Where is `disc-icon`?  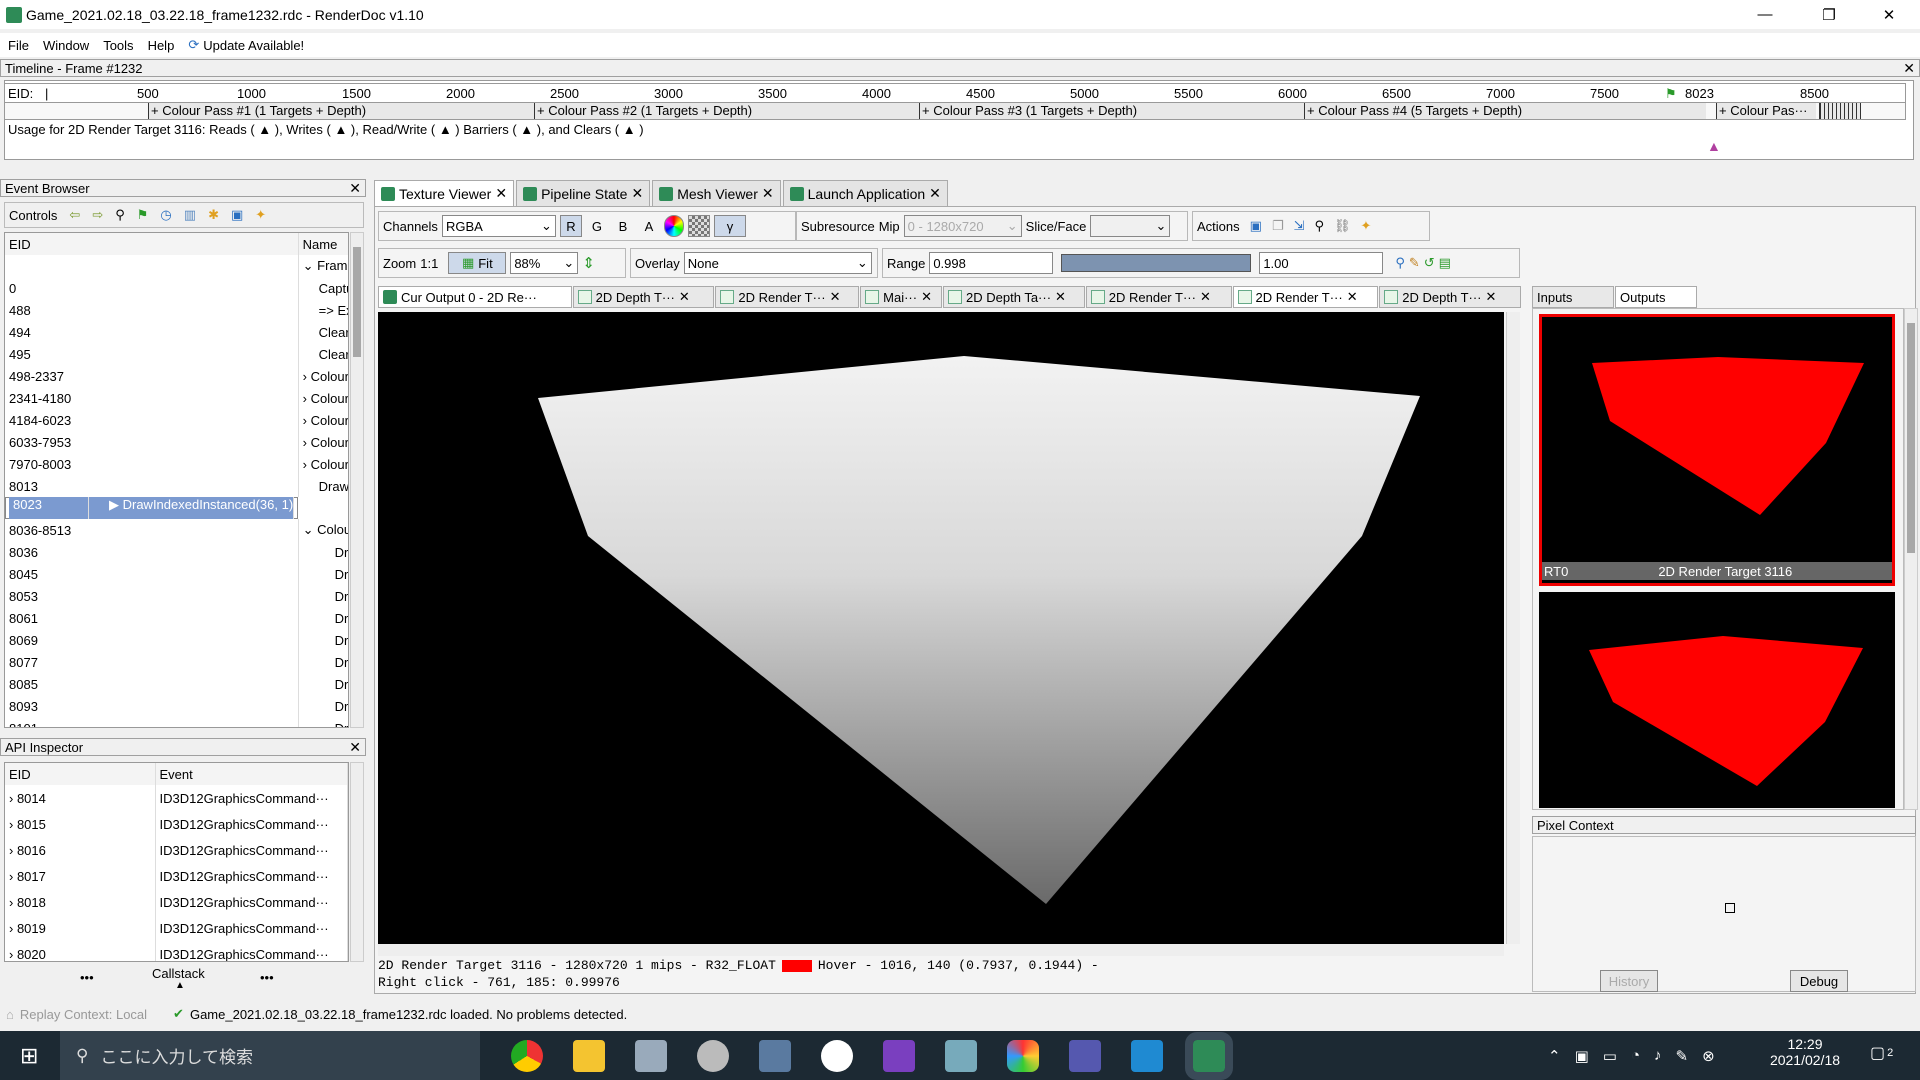
disc-icon is located at coordinates (713, 1055).